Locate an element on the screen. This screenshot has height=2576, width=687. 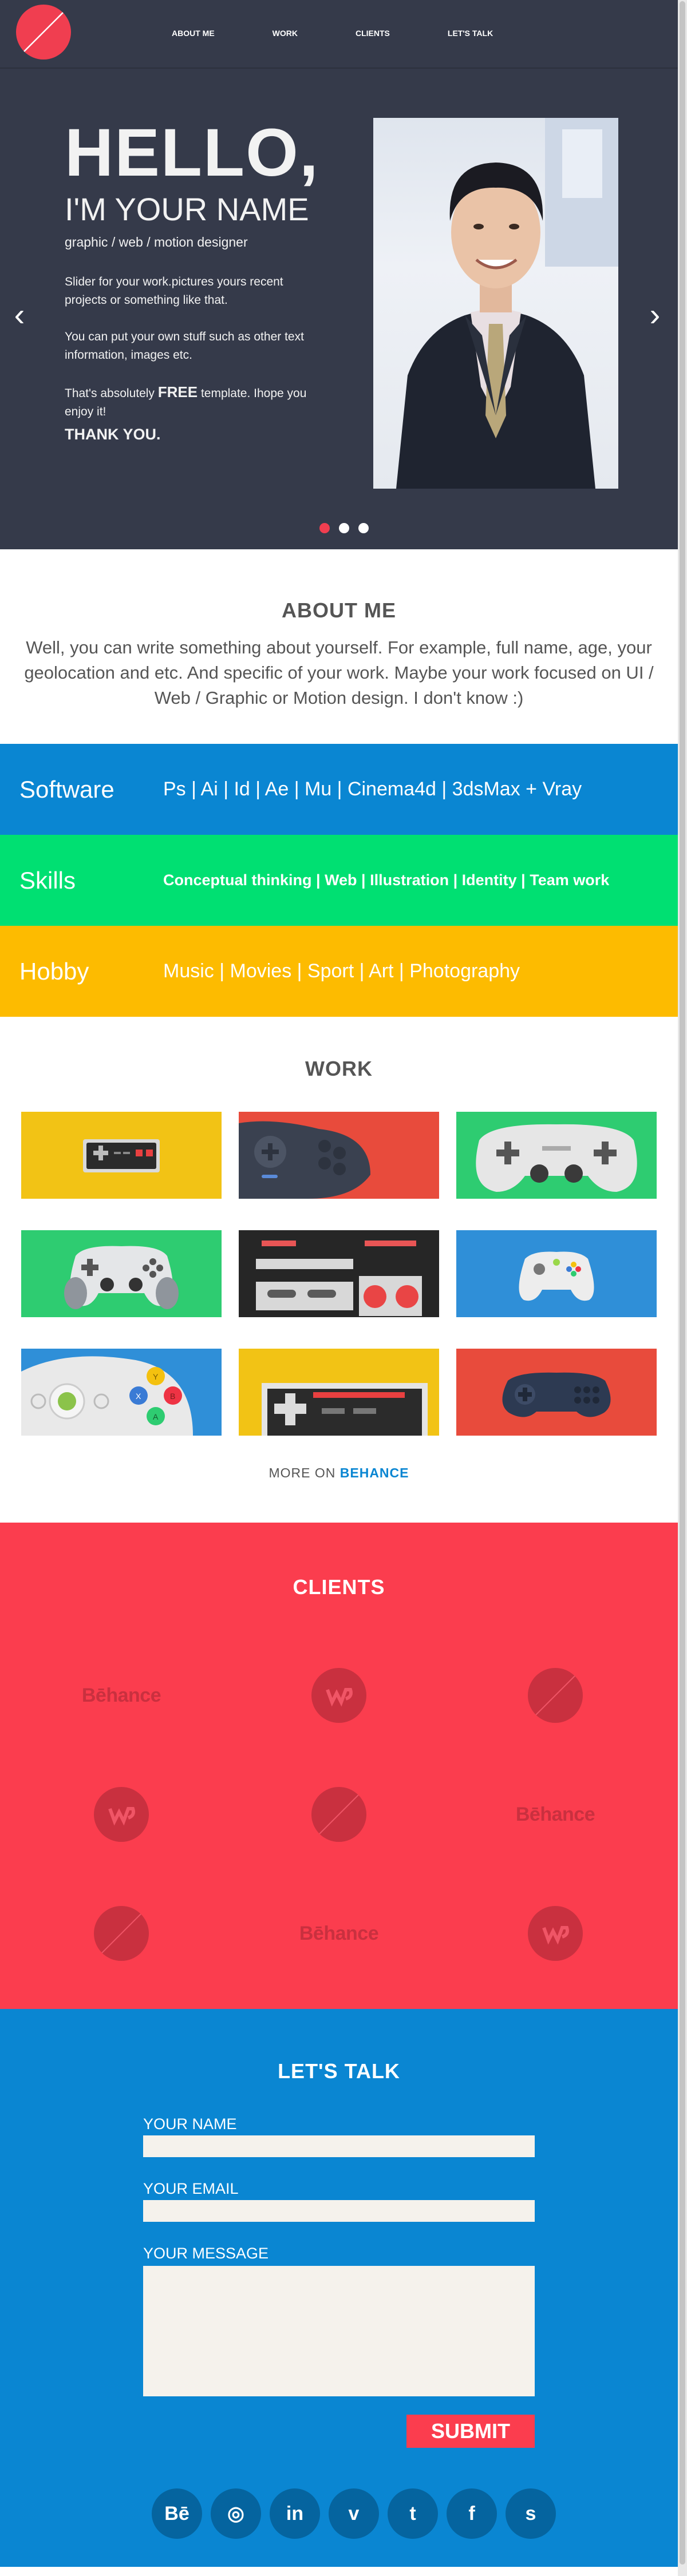
hero-hello: HELLO, is located at coordinates (192, 153).